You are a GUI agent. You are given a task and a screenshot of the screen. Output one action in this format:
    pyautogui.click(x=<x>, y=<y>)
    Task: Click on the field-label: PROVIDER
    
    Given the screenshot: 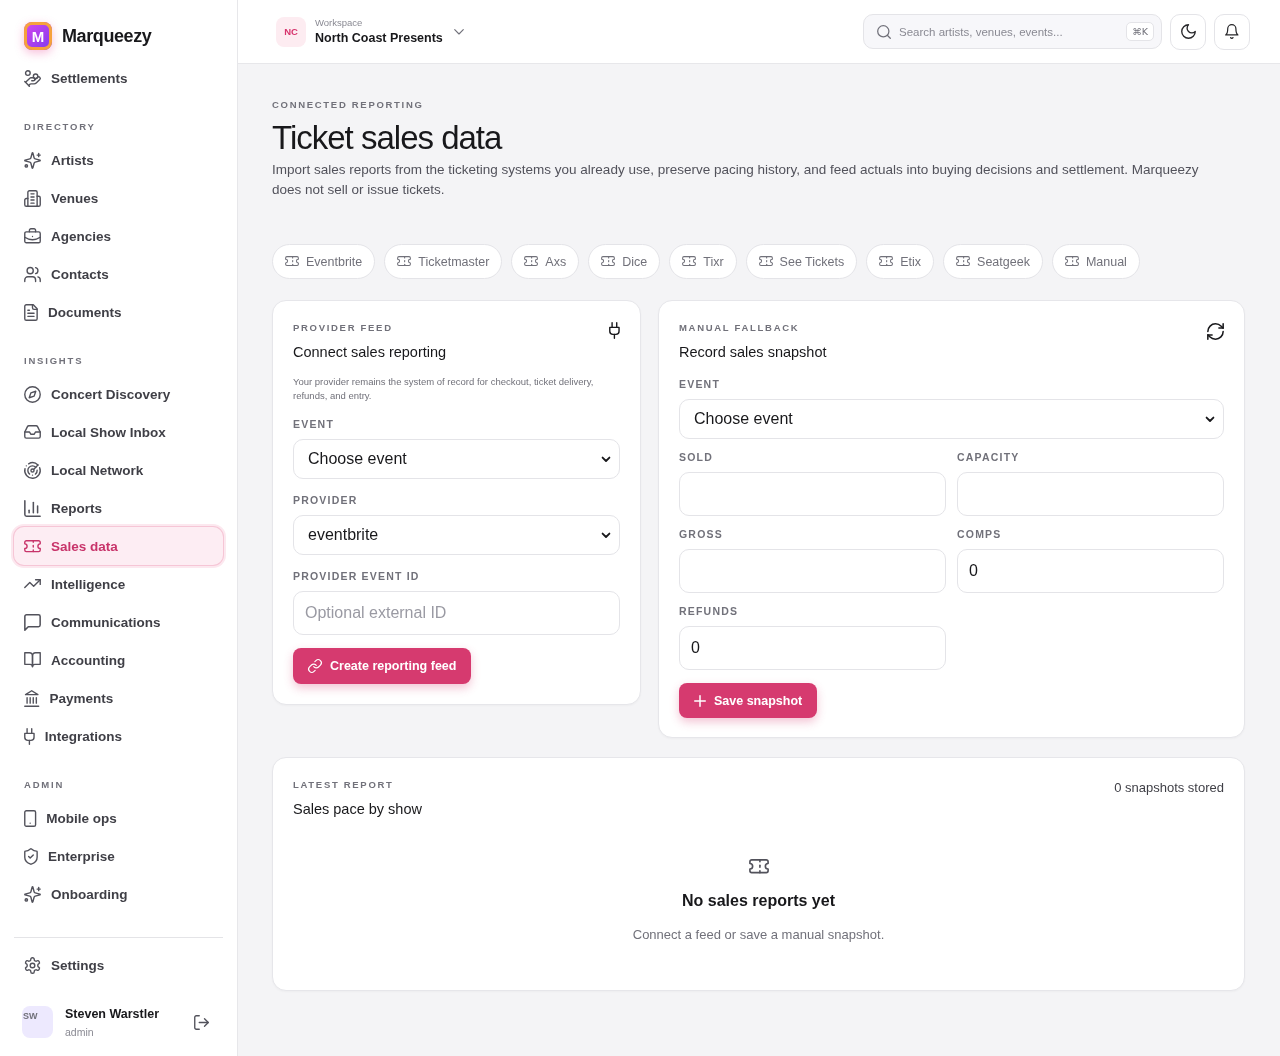 What is the action you would take?
    pyautogui.click(x=325, y=500)
    